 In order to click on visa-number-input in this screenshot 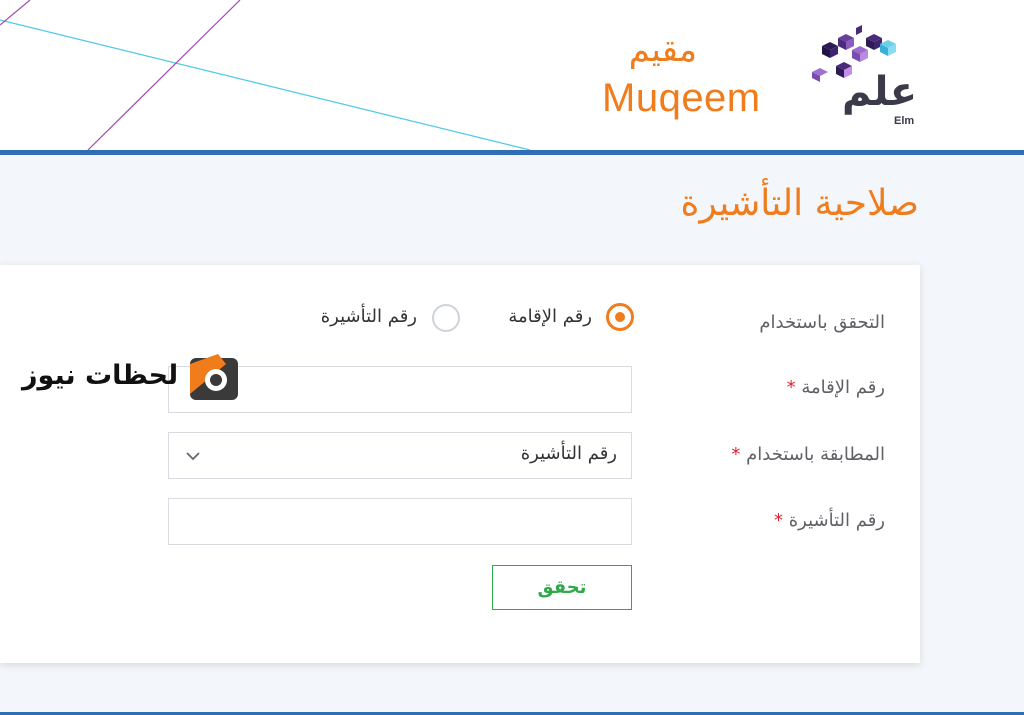, I will do `click(400, 521)`.